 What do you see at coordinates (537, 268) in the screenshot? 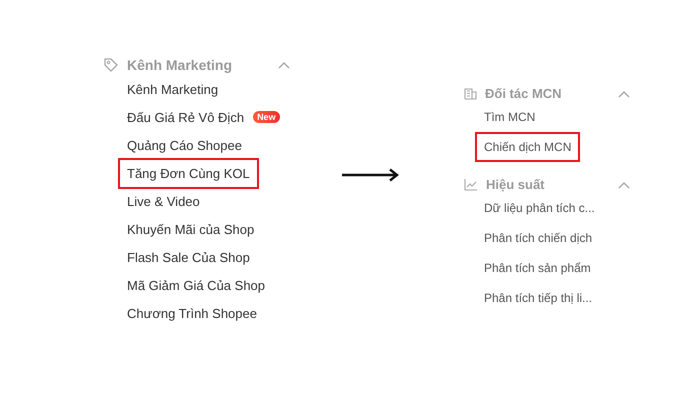
I see `menu-item: Phân tích sản phẩm` at bounding box center [537, 268].